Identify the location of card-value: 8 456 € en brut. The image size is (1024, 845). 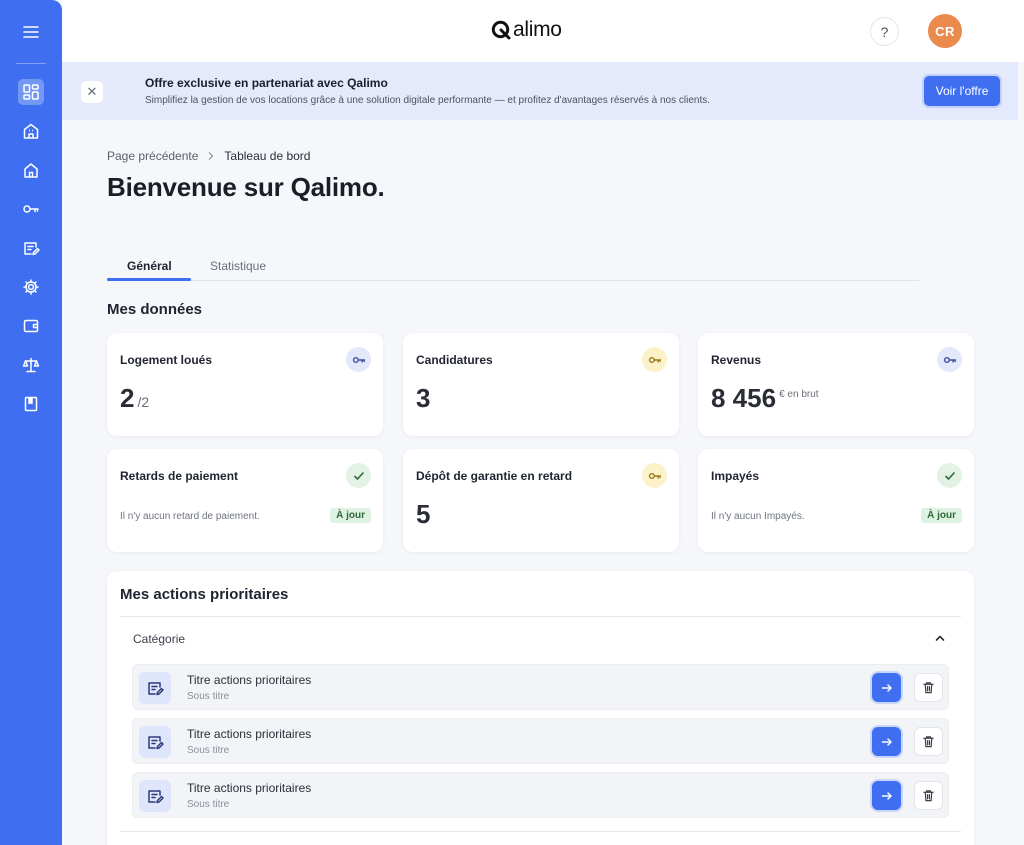
(765, 398).